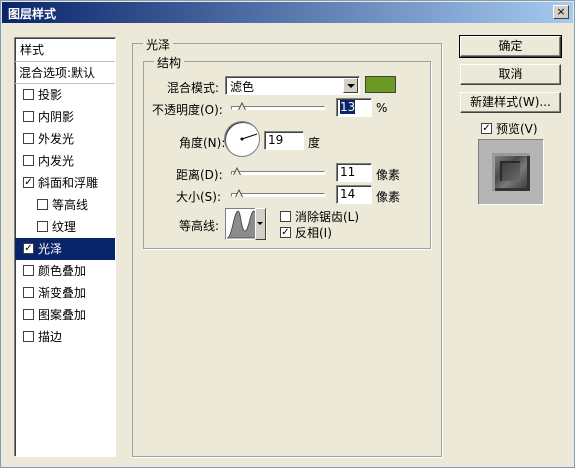 The width and height of the screenshot is (575, 468). Describe the element at coordinates (517, 129) in the screenshot. I see `preview-label: 预览(V)` at that location.